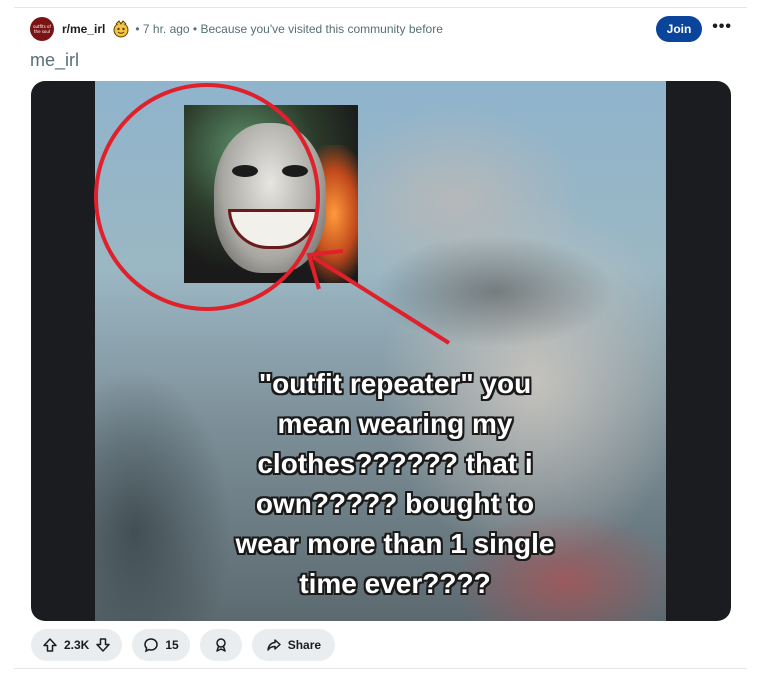 The height and width of the screenshot is (676, 760). Describe the element at coordinates (50, 645) in the screenshot. I see `upvote-icon` at that location.